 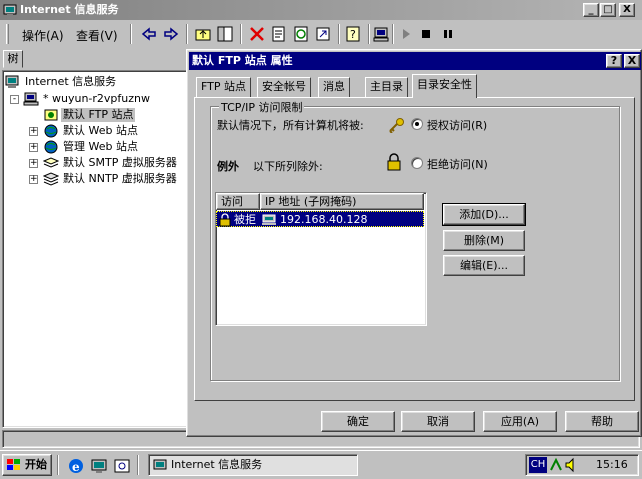 What do you see at coordinates (27, 465) in the screenshot?
I see `start-button: 开始` at bounding box center [27, 465].